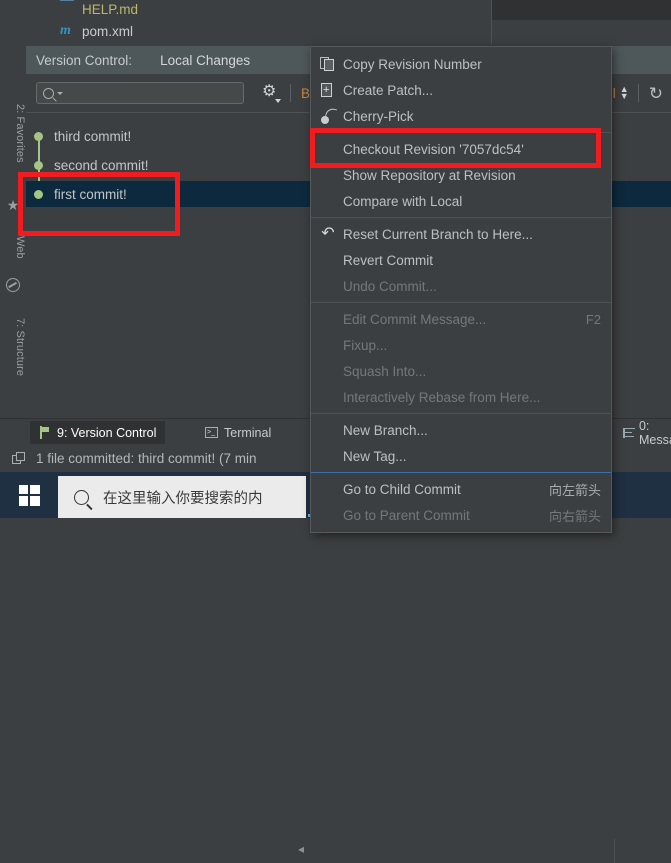  I want to click on menu-item-edit-commit-message: Edit Commit Message... F2, so click(461, 319).